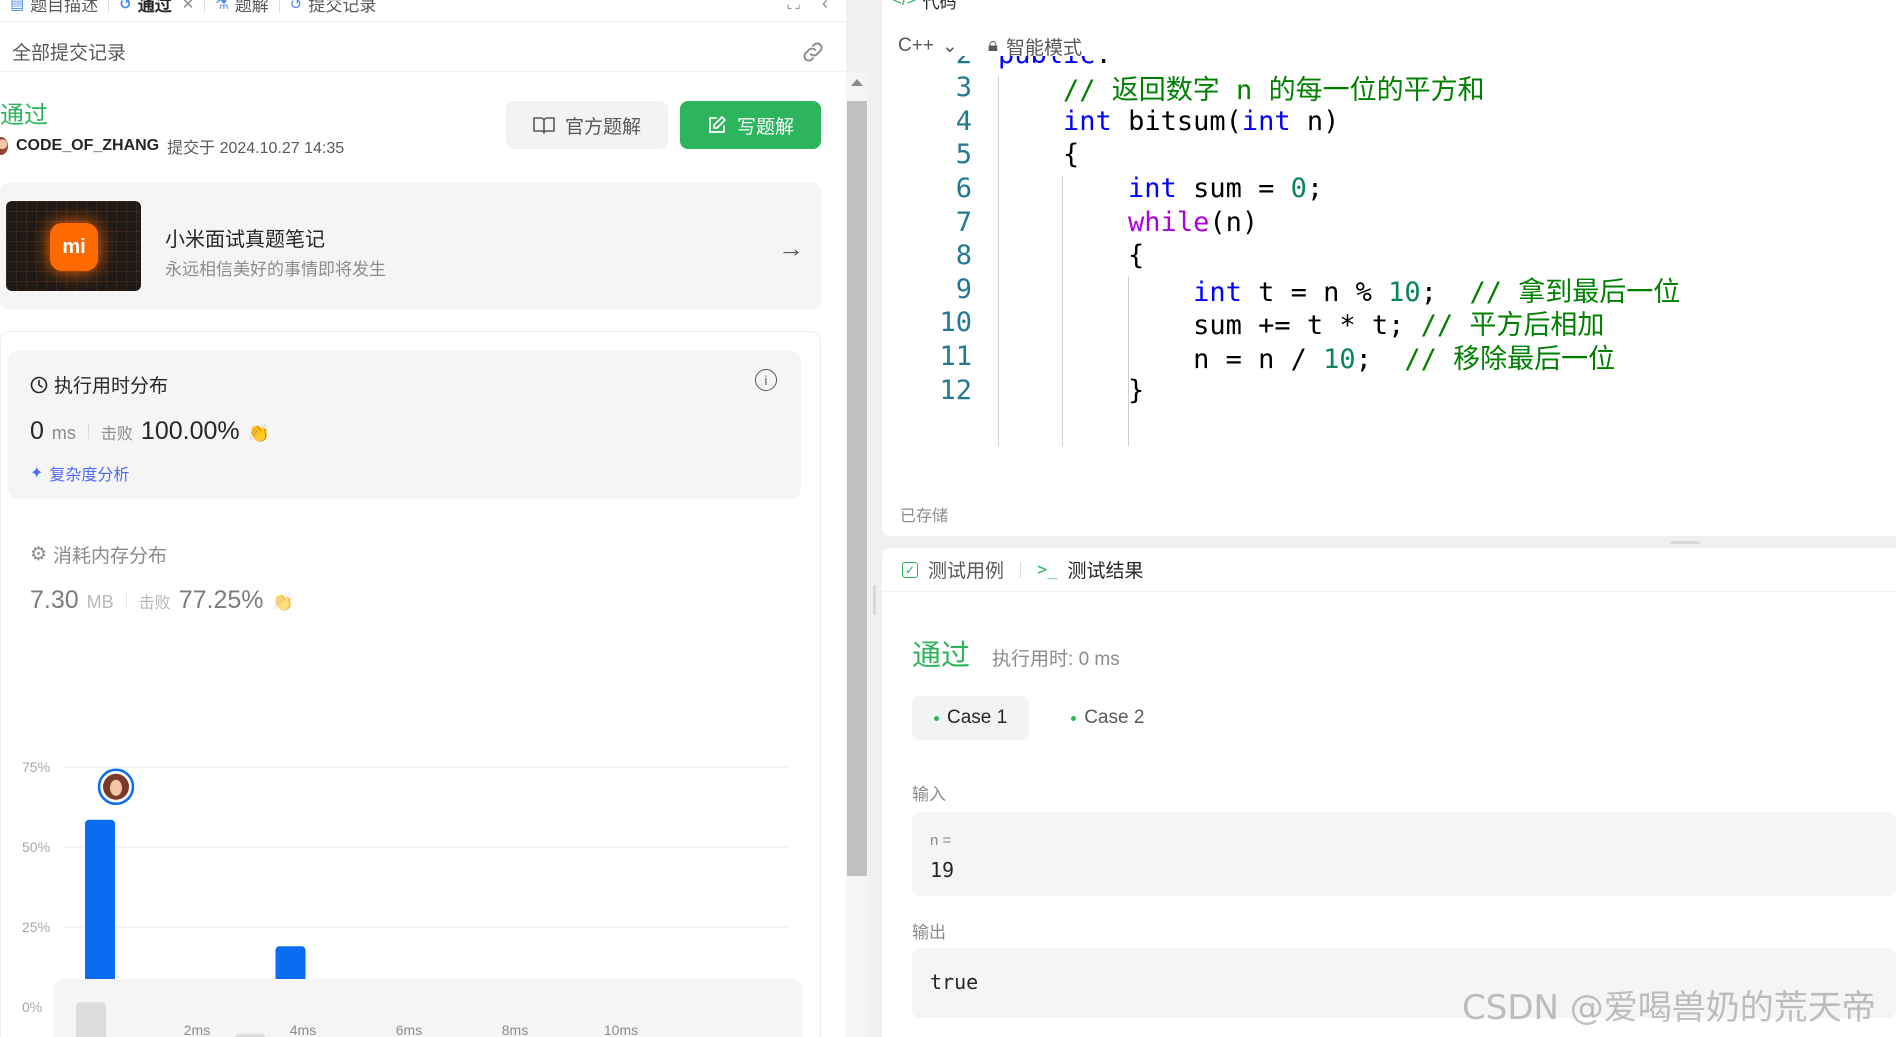 This screenshot has width=1896, height=1037. What do you see at coordinates (91, 1019) in the screenshot?
I see `mini-bar` at bounding box center [91, 1019].